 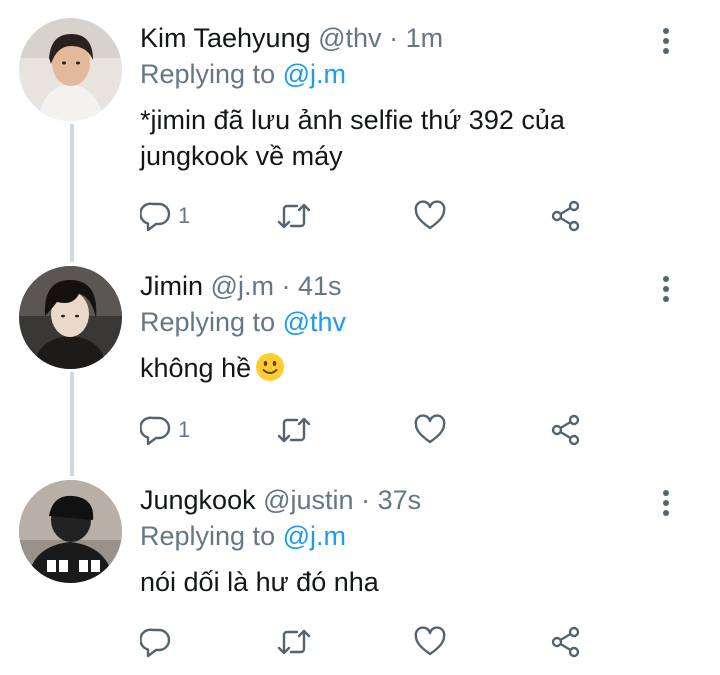 I want to click on timestamp: 41s, so click(x=320, y=286).